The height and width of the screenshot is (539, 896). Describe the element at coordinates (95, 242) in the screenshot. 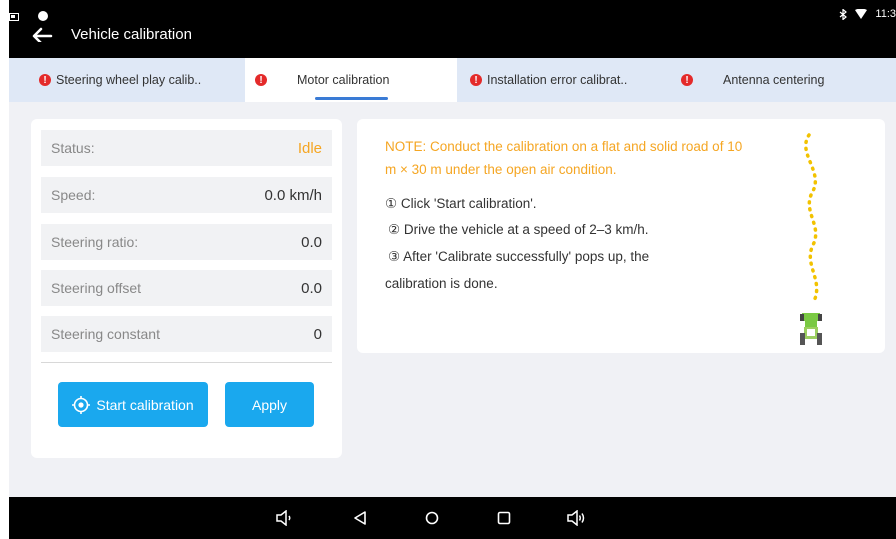

I see `steering-ratio-label: Steering ratio:` at that location.